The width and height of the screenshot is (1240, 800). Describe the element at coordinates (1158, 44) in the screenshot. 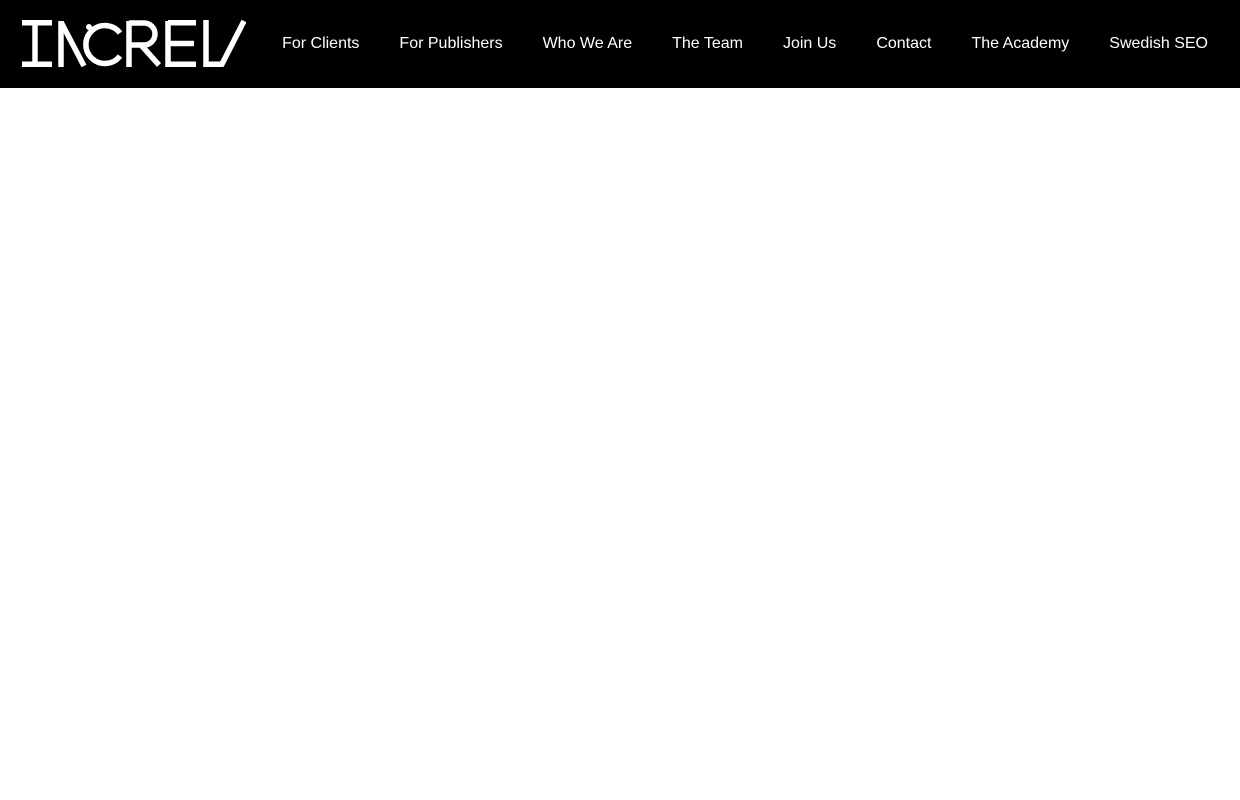

I see `nav-swedish-seo: Swedish SEO` at that location.